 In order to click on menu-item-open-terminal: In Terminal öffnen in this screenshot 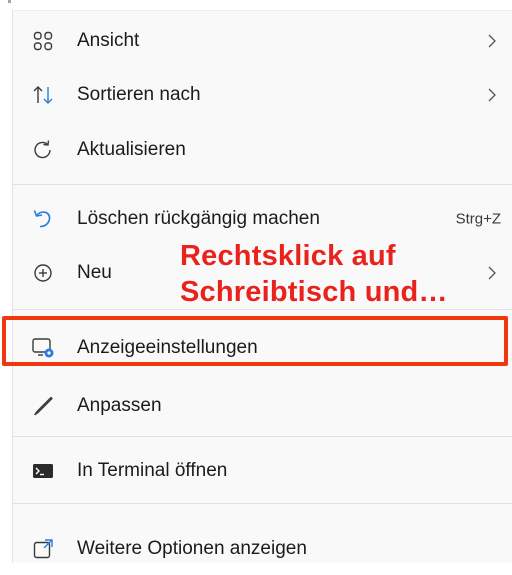, I will do `click(262, 471)`.